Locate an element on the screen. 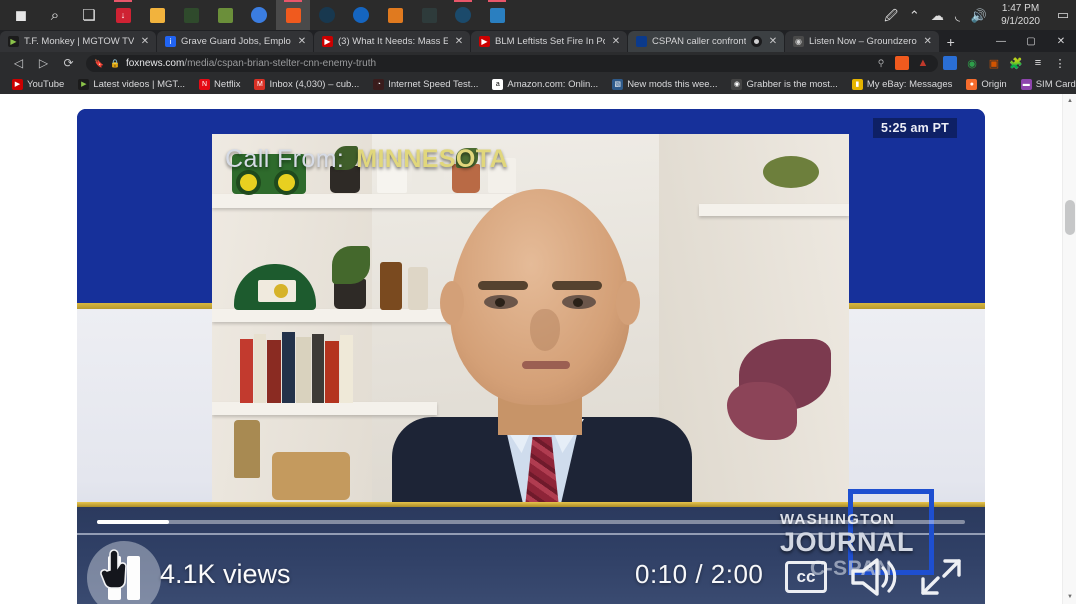  progress-bar-track is located at coordinates (531, 522).